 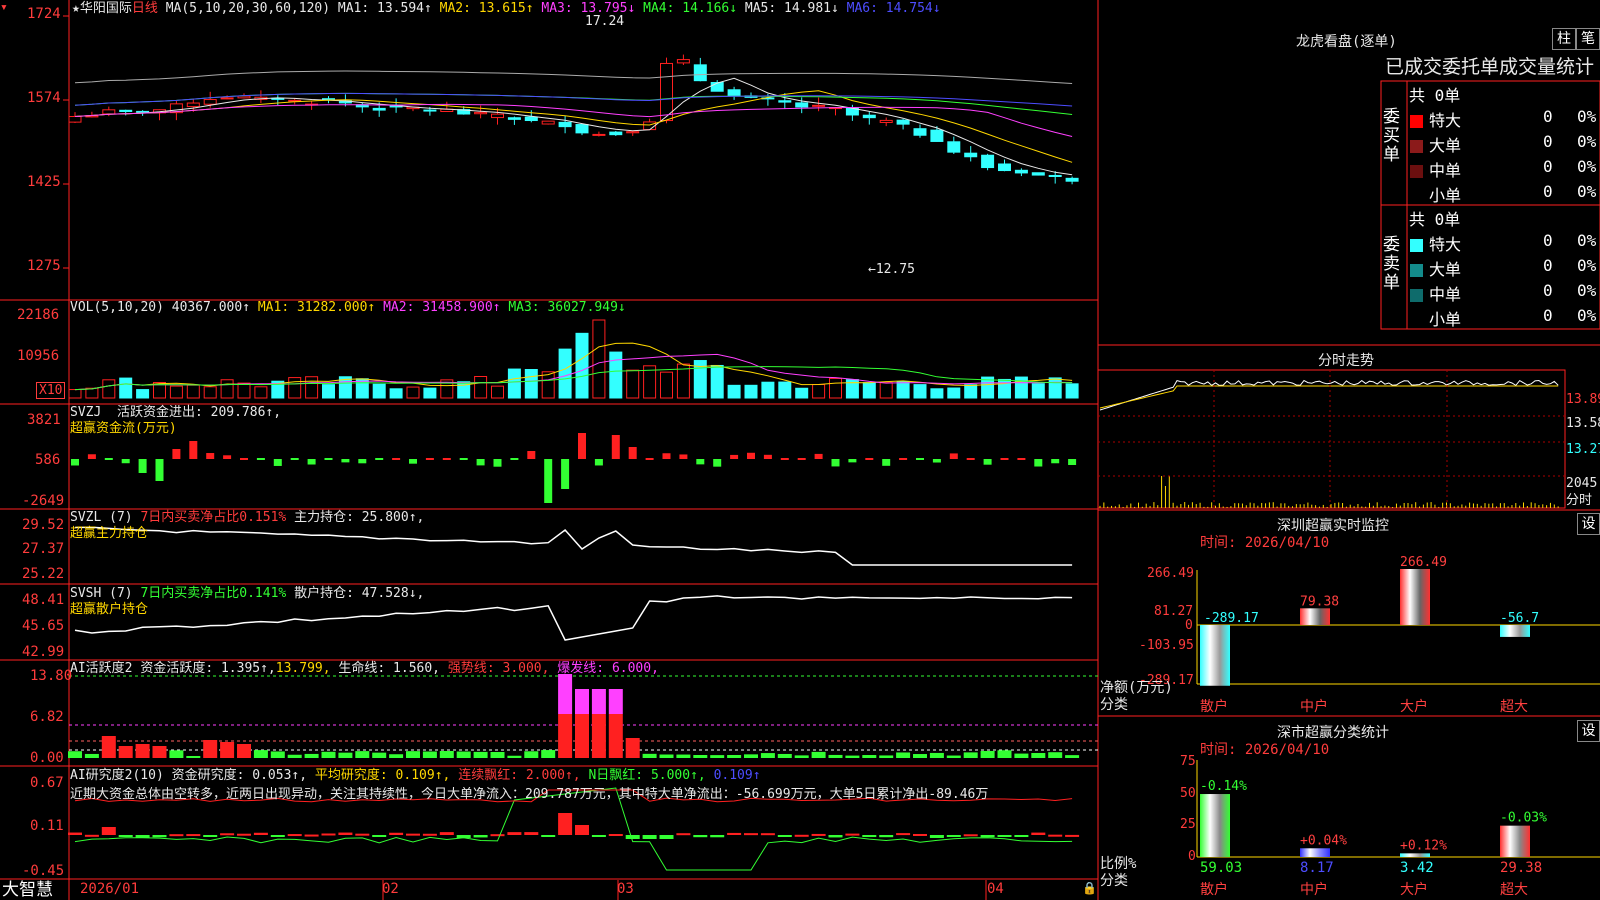 I want to click on sz-class-settings-button: 设, so click(x=1588, y=731).